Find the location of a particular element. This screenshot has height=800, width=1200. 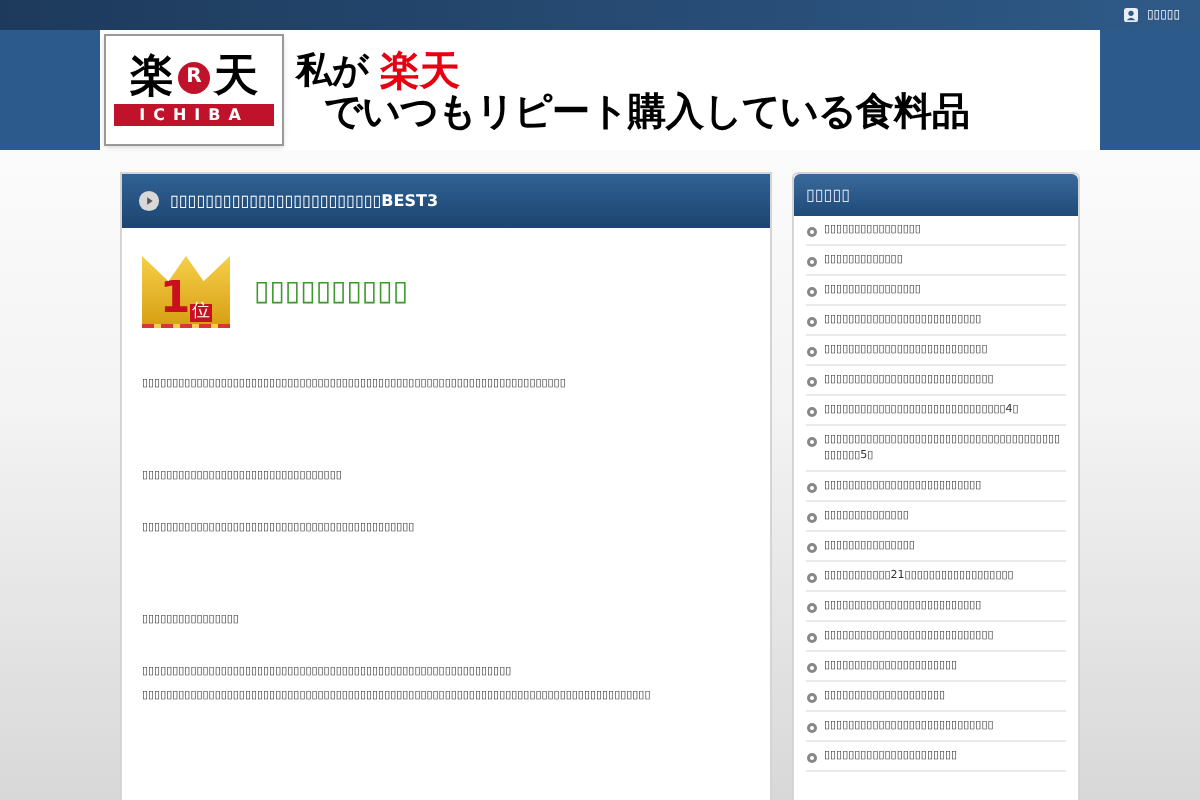

sidebar-title: ▯▯▯▯▯ is located at coordinates (828, 195).